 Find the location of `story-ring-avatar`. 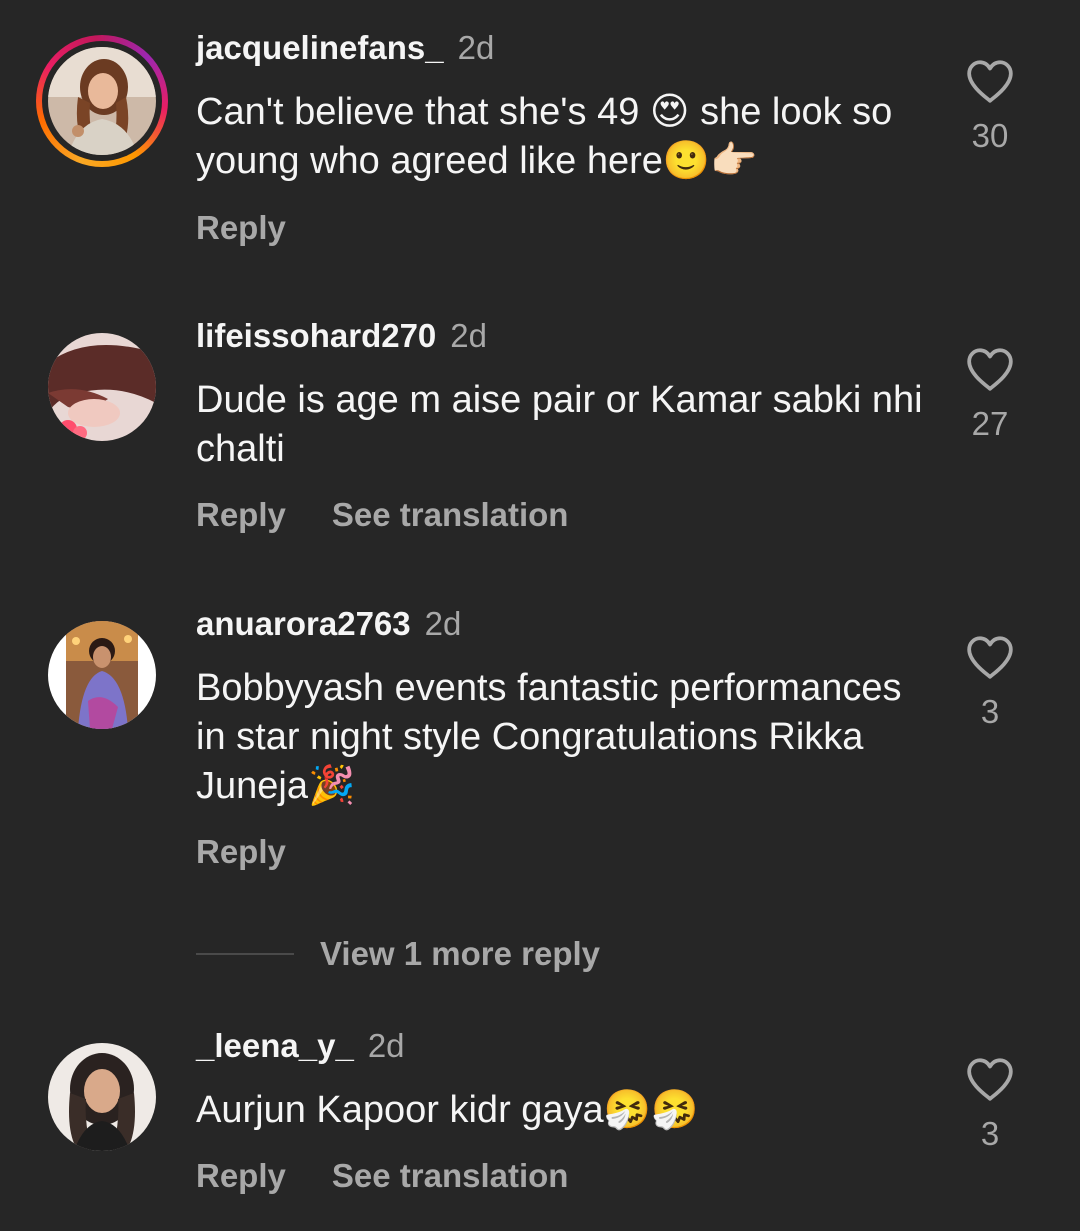

story-ring-avatar is located at coordinates (102, 101).